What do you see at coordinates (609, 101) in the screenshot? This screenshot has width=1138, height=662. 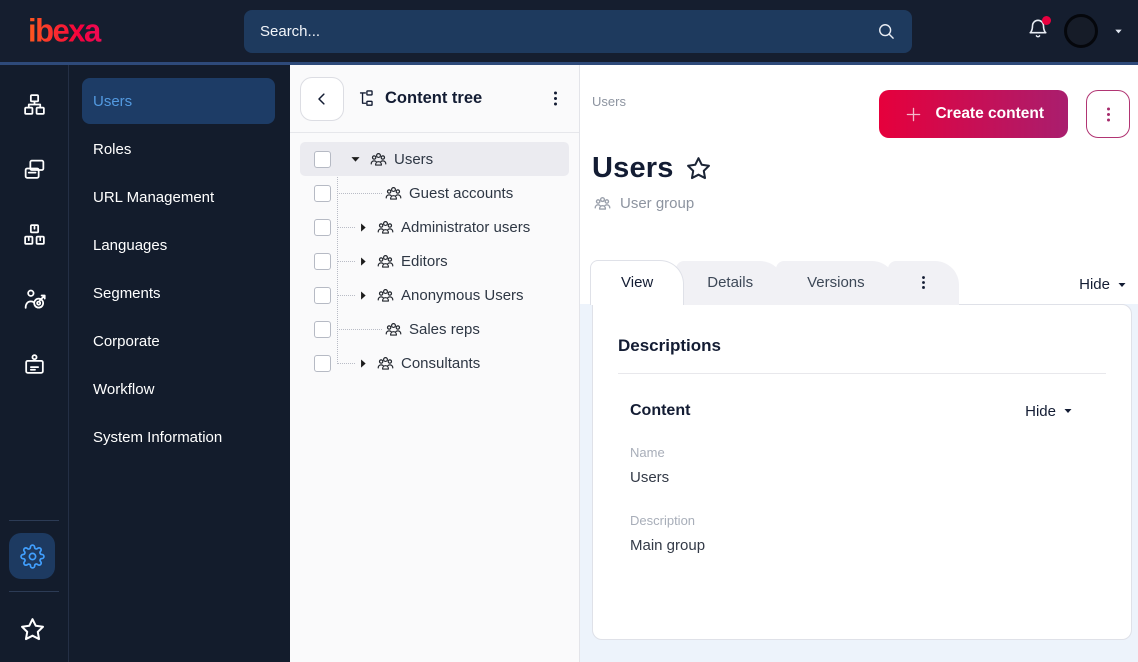 I see `breadcrumb: Users` at bounding box center [609, 101].